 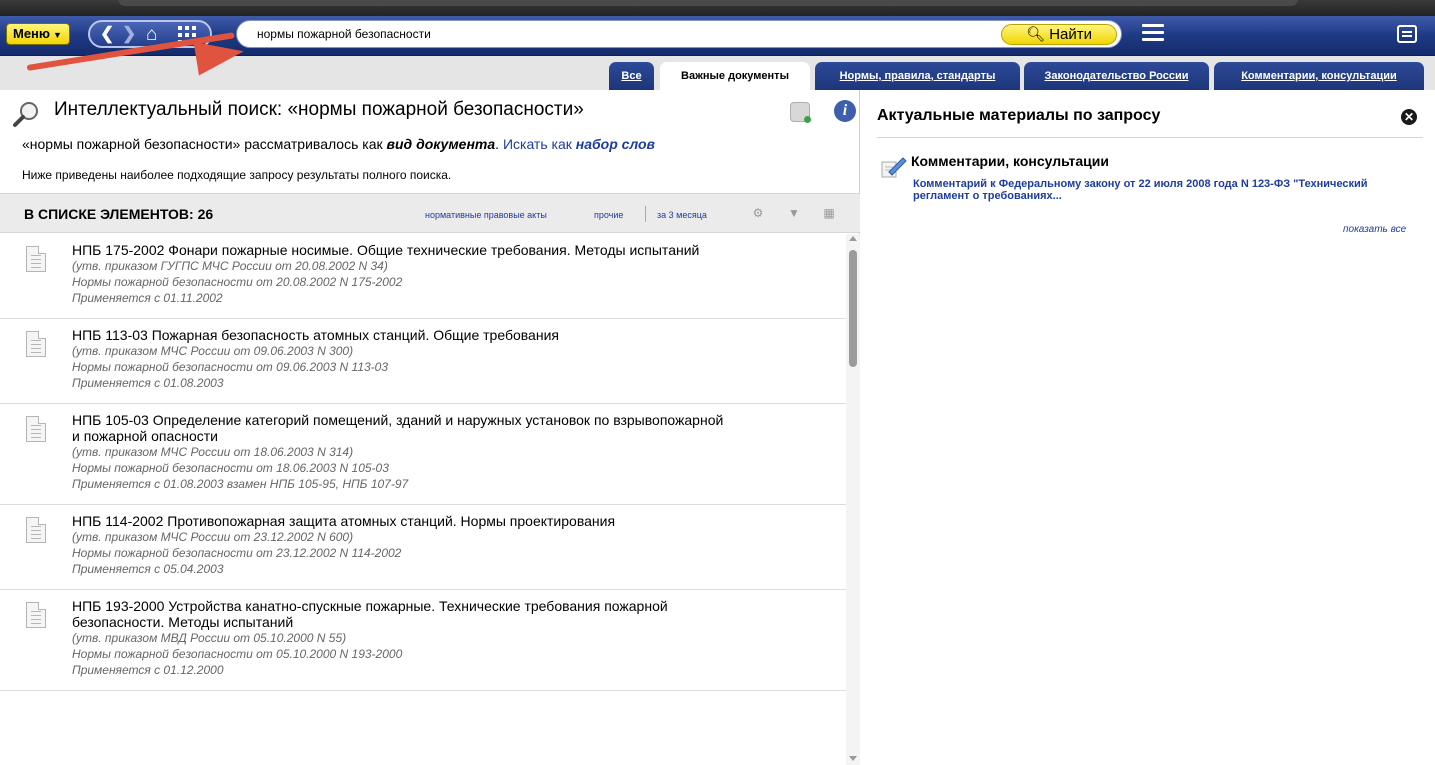 What do you see at coordinates (1153, 33) in the screenshot?
I see `hamburger-menu-icon` at bounding box center [1153, 33].